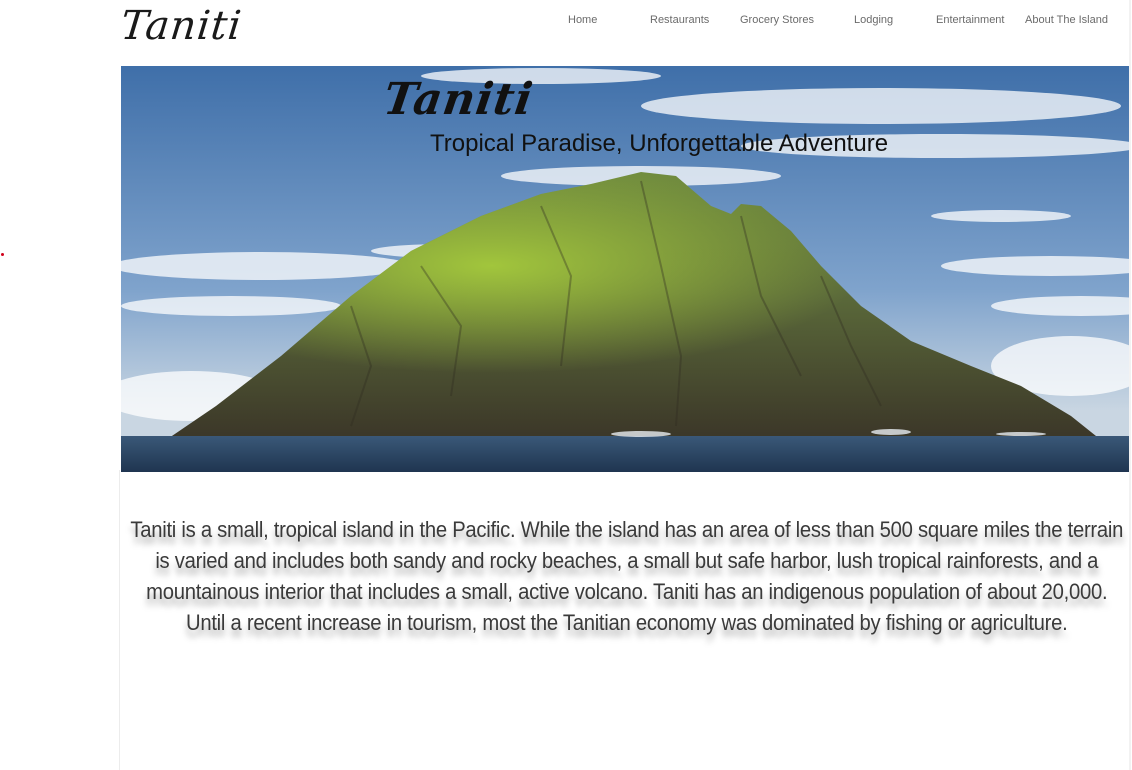  Describe the element at coordinates (582, 20) in the screenshot. I see `nav-home: Home` at that location.